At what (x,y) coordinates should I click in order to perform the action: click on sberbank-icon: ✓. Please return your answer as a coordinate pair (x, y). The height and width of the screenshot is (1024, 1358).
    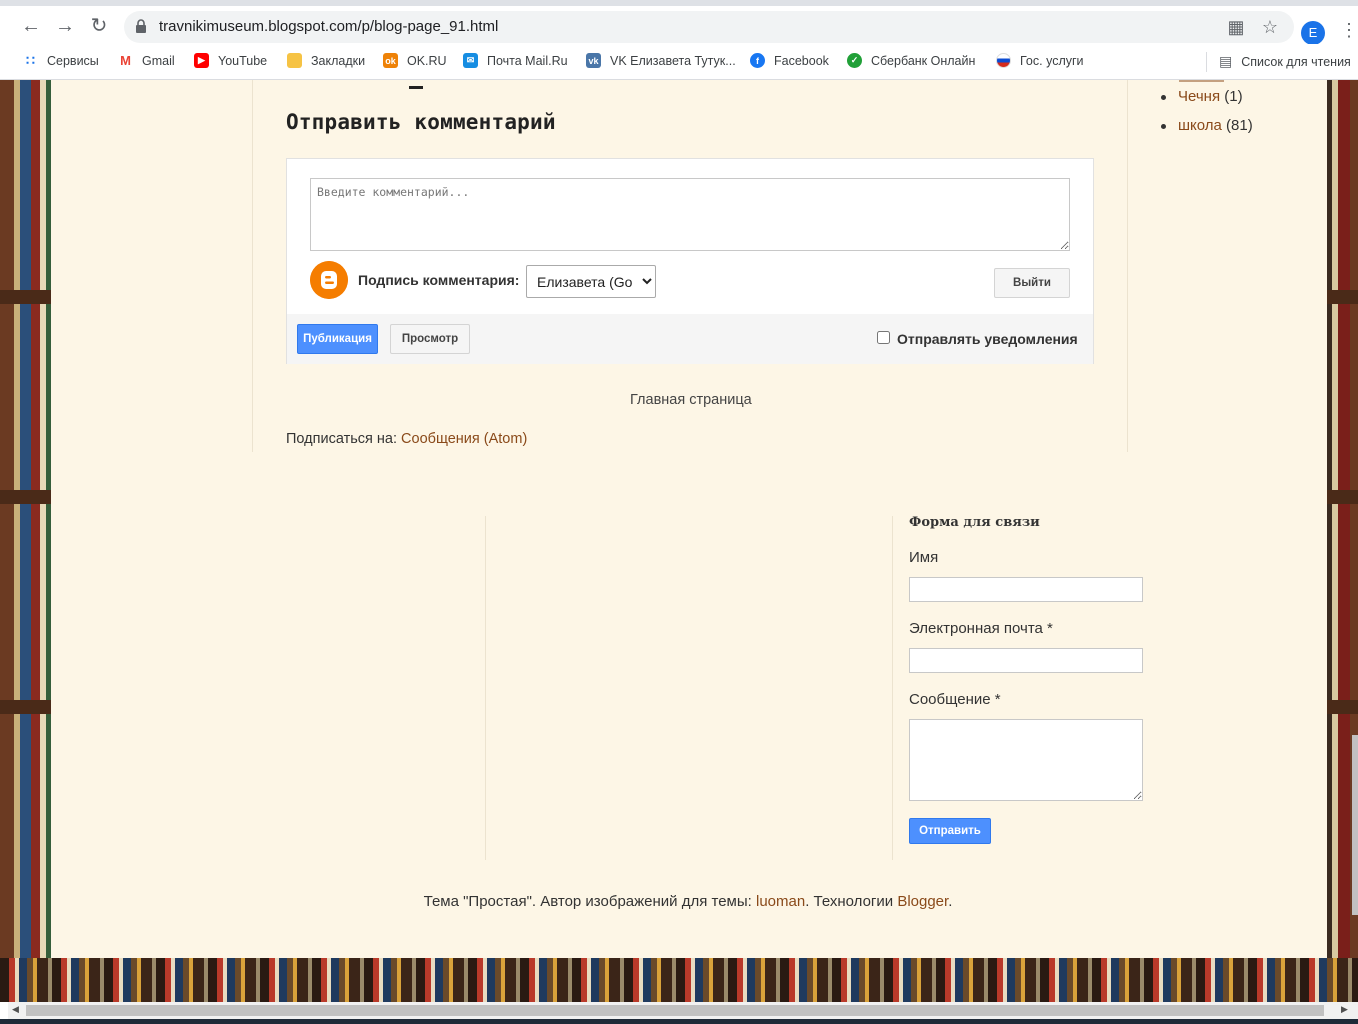
    Looking at the image, I should click on (854, 60).